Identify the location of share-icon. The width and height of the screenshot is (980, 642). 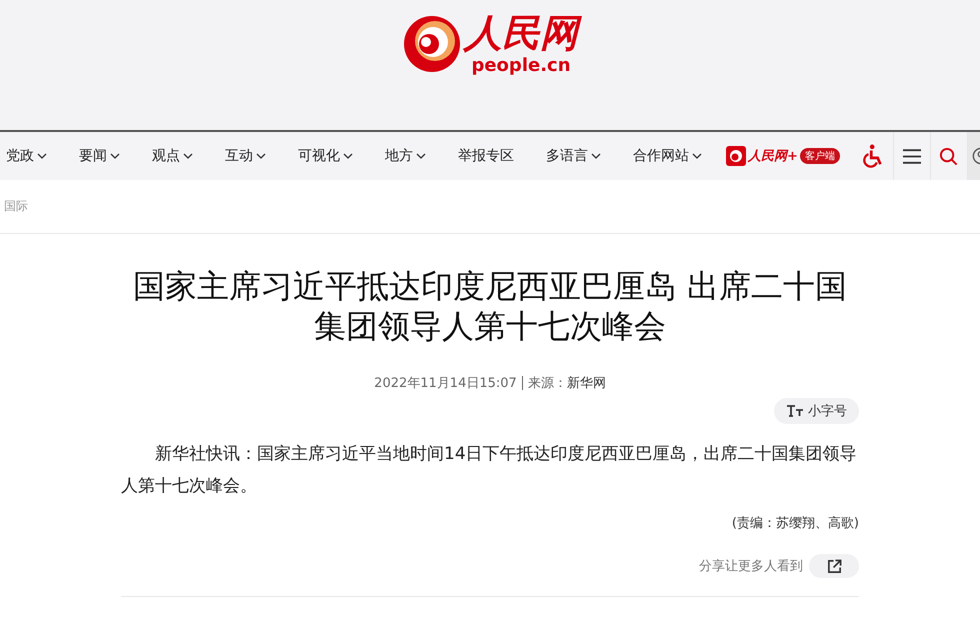
(834, 566).